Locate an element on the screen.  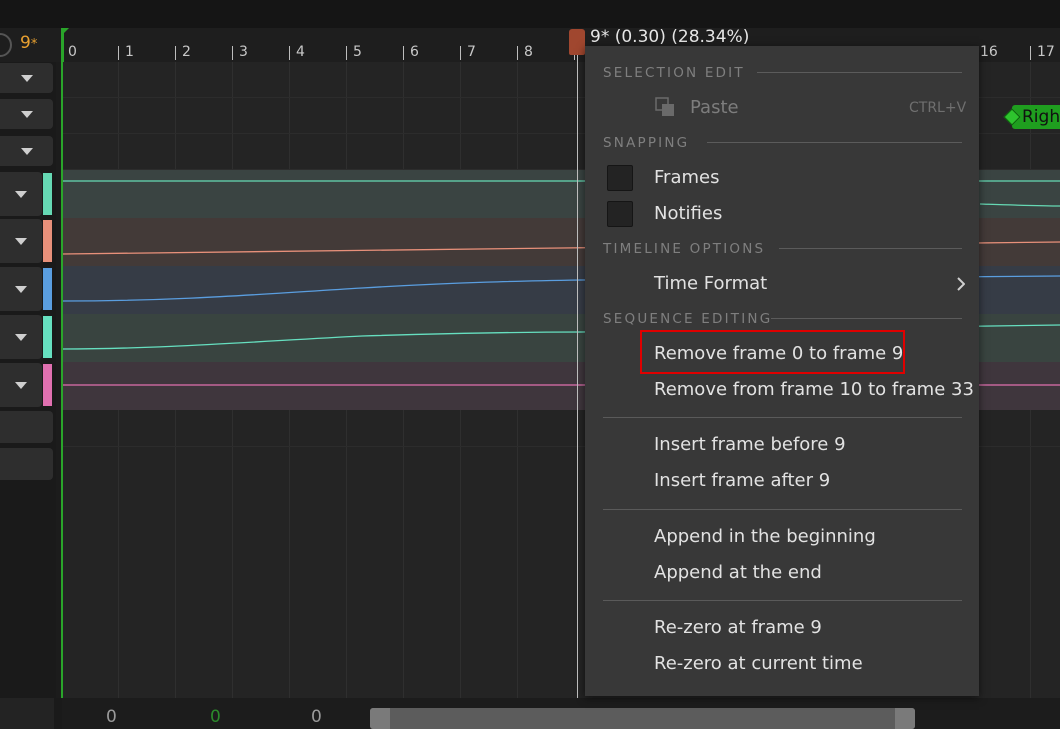
menu-item-remove-after: Remove from frame 10 to frame 33 is located at coordinates (814, 389).